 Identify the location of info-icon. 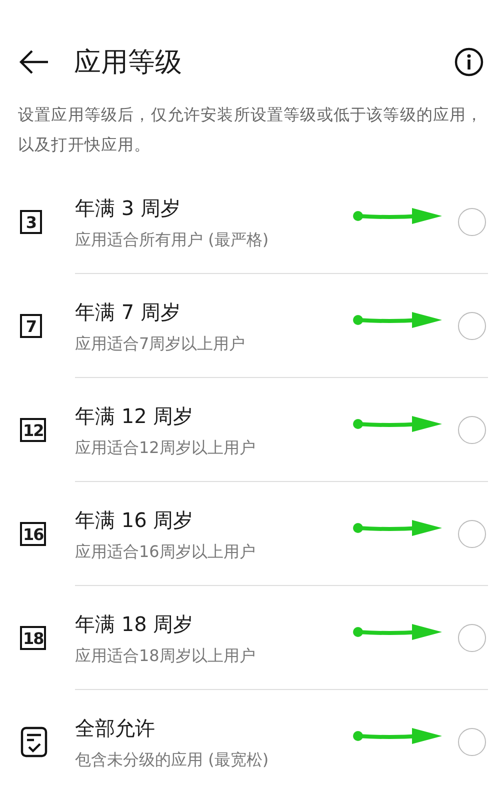
(469, 62).